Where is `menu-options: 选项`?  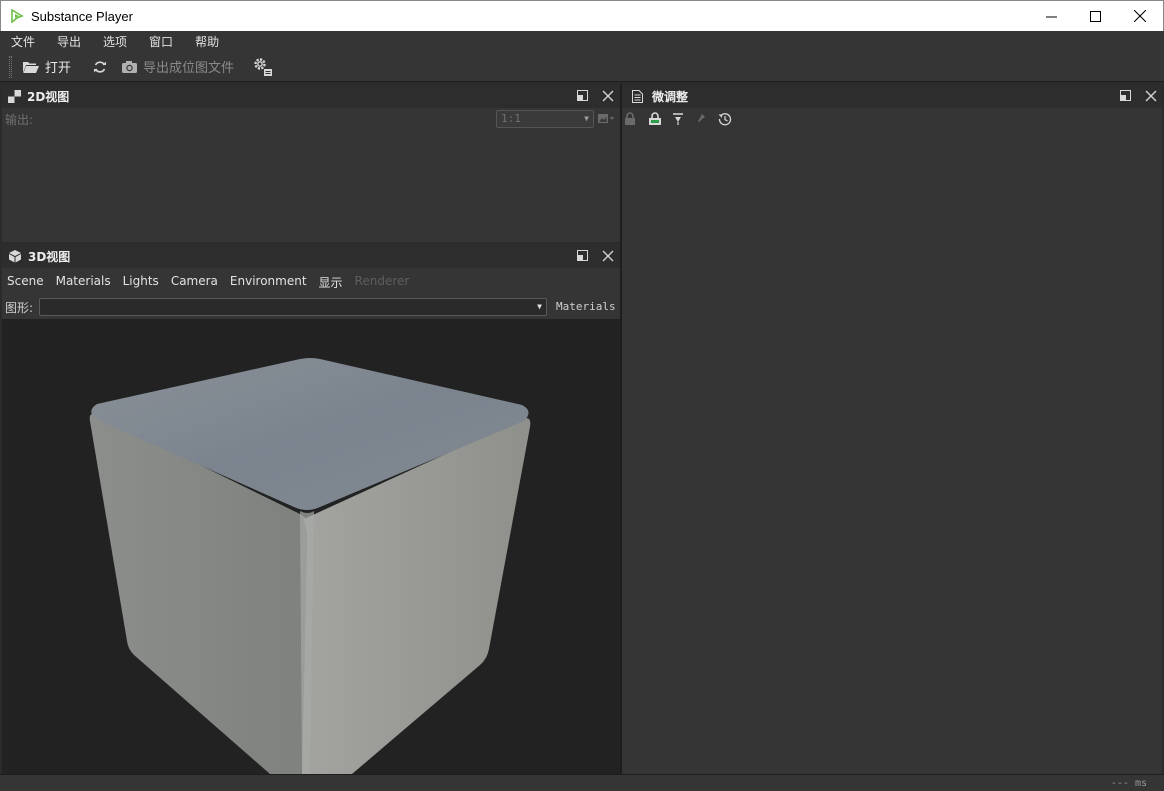 menu-options: 选项 is located at coordinates (115, 41).